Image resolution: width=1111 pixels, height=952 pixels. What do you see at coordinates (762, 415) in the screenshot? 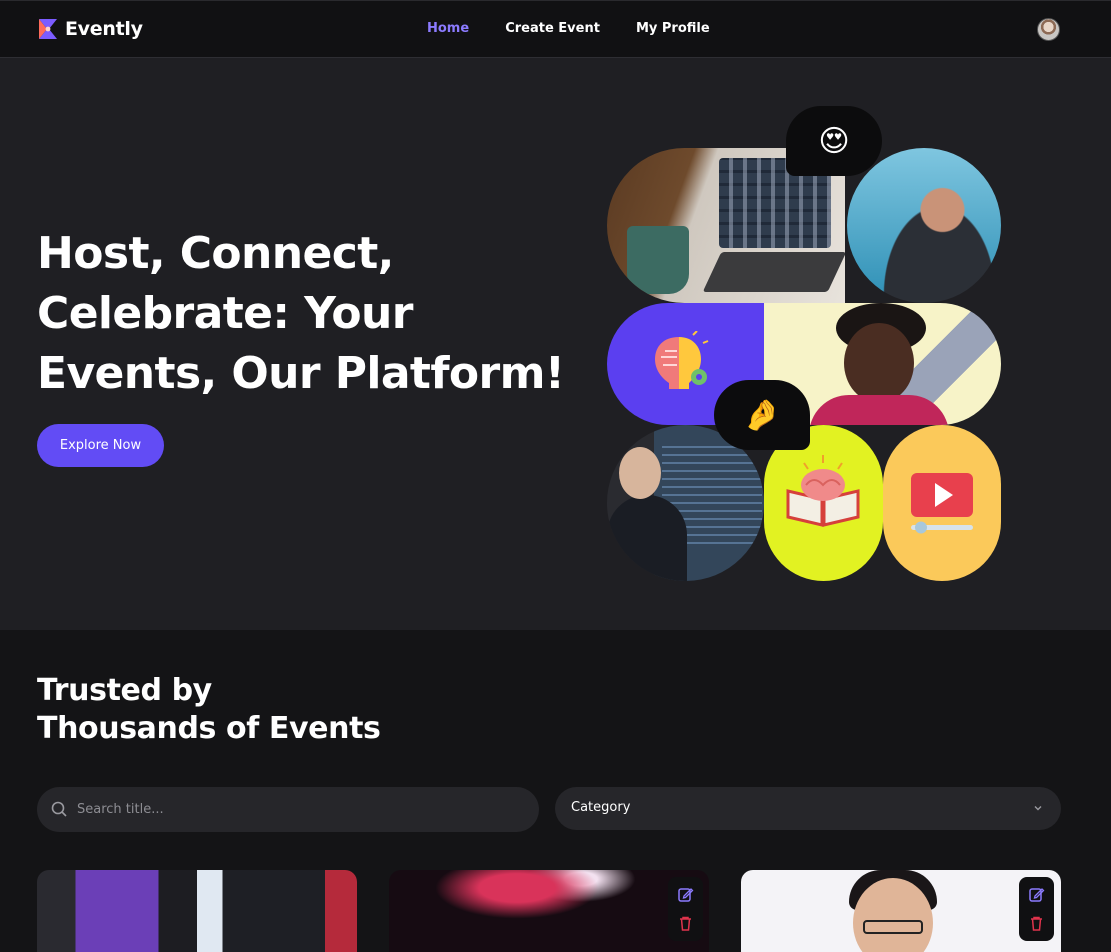
I see `pinched-fingers-emoji-bubble: 🤌` at bounding box center [762, 415].